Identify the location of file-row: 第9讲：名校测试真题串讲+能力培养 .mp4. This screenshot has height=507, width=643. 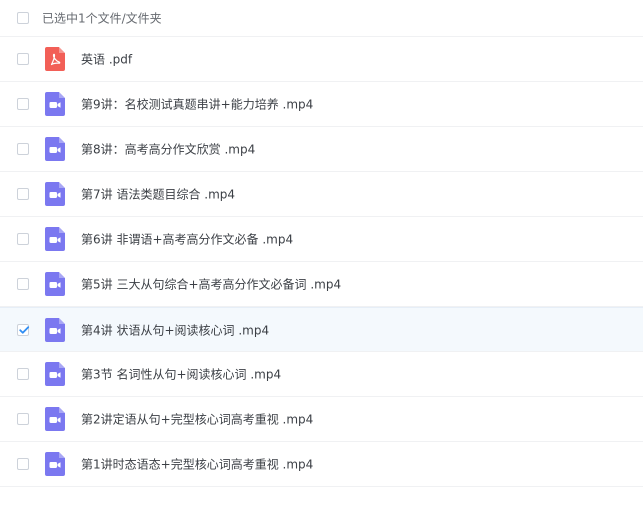
(321, 104).